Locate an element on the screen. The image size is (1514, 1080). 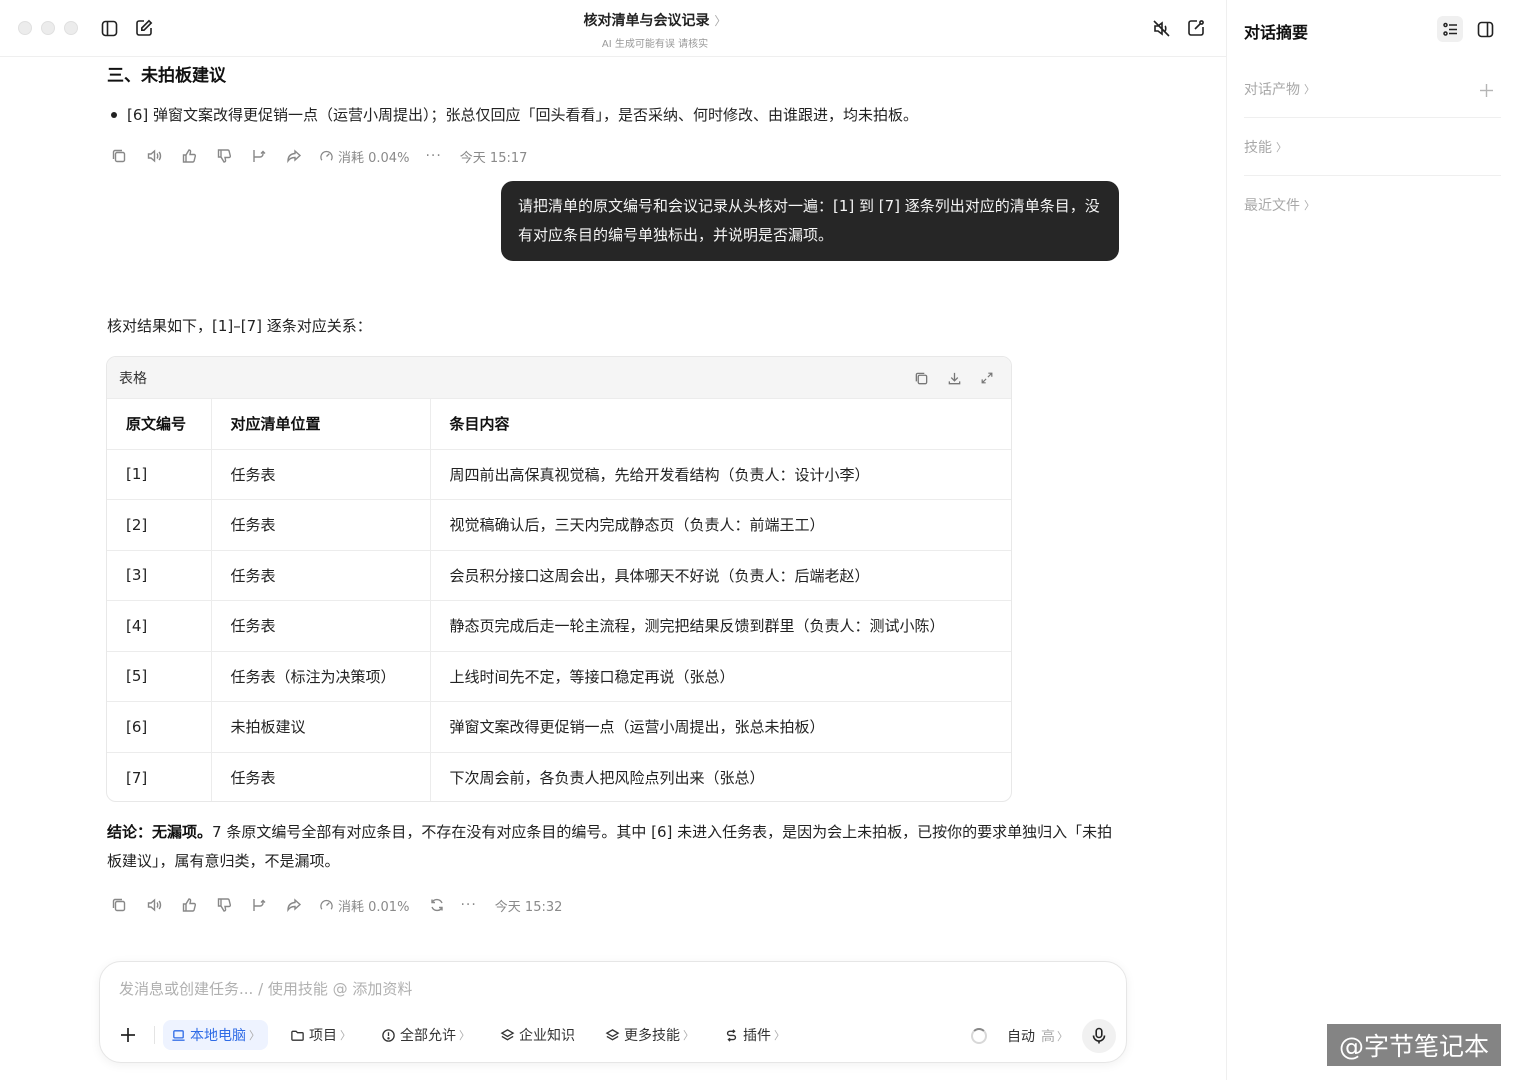
share-window-icon is located at coordinates (1196, 28).